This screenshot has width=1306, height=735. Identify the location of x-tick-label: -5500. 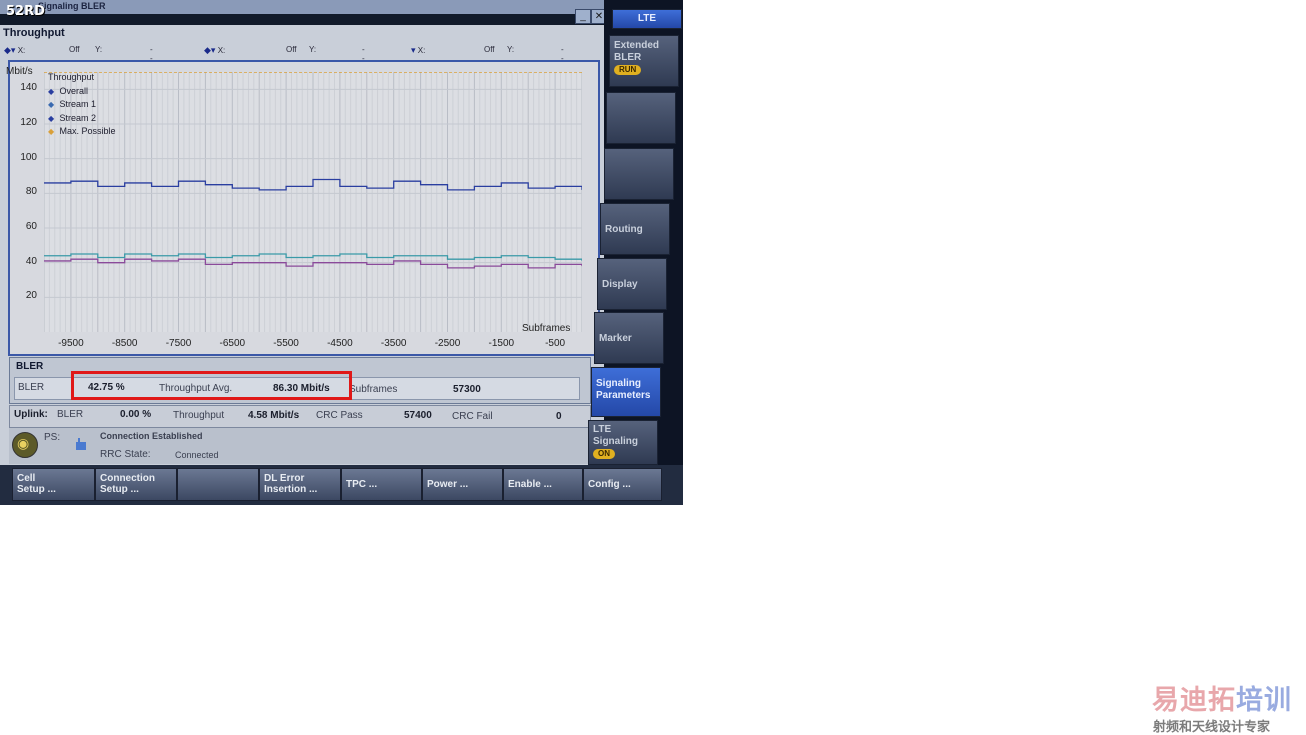
(286, 343).